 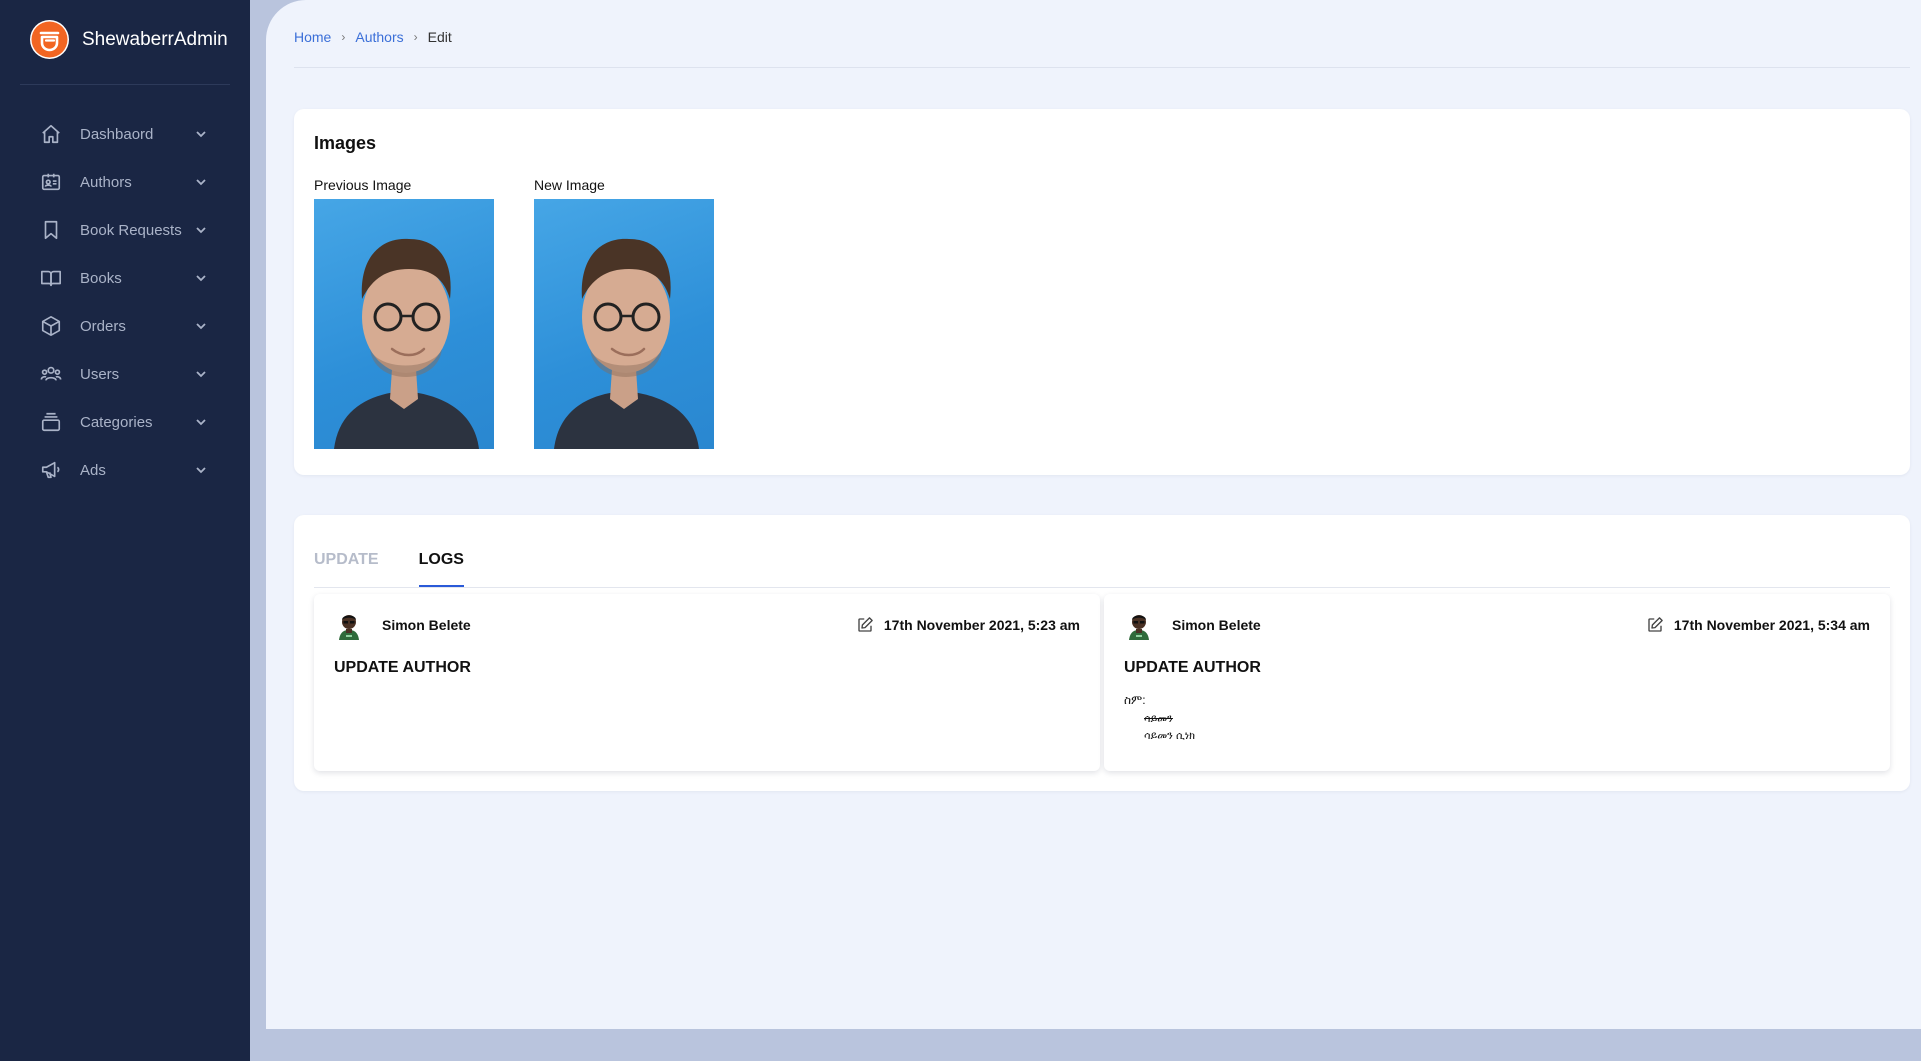 What do you see at coordinates (312, 37) in the screenshot?
I see `breadcrumb-home-link: Home` at bounding box center [312, 37].